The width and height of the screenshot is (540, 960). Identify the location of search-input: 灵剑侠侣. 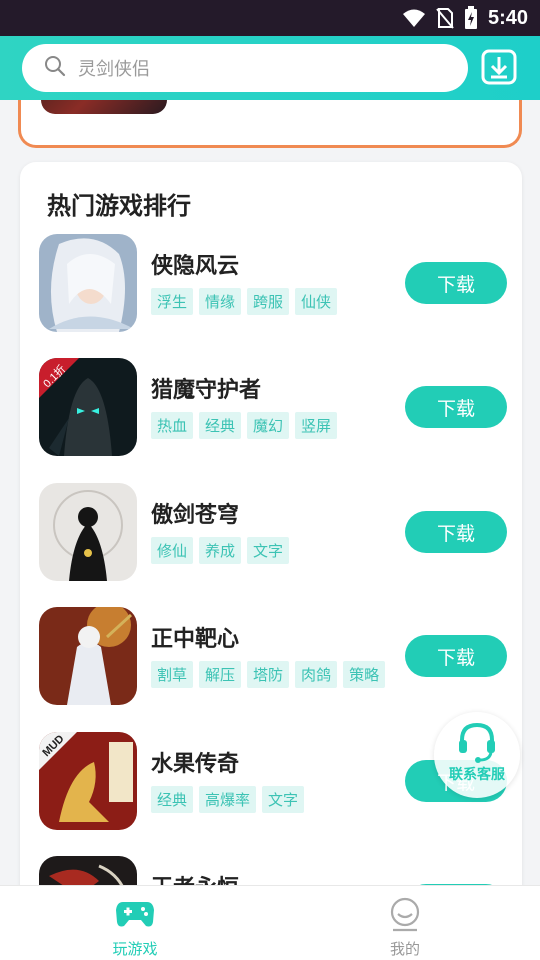
(245, 68).